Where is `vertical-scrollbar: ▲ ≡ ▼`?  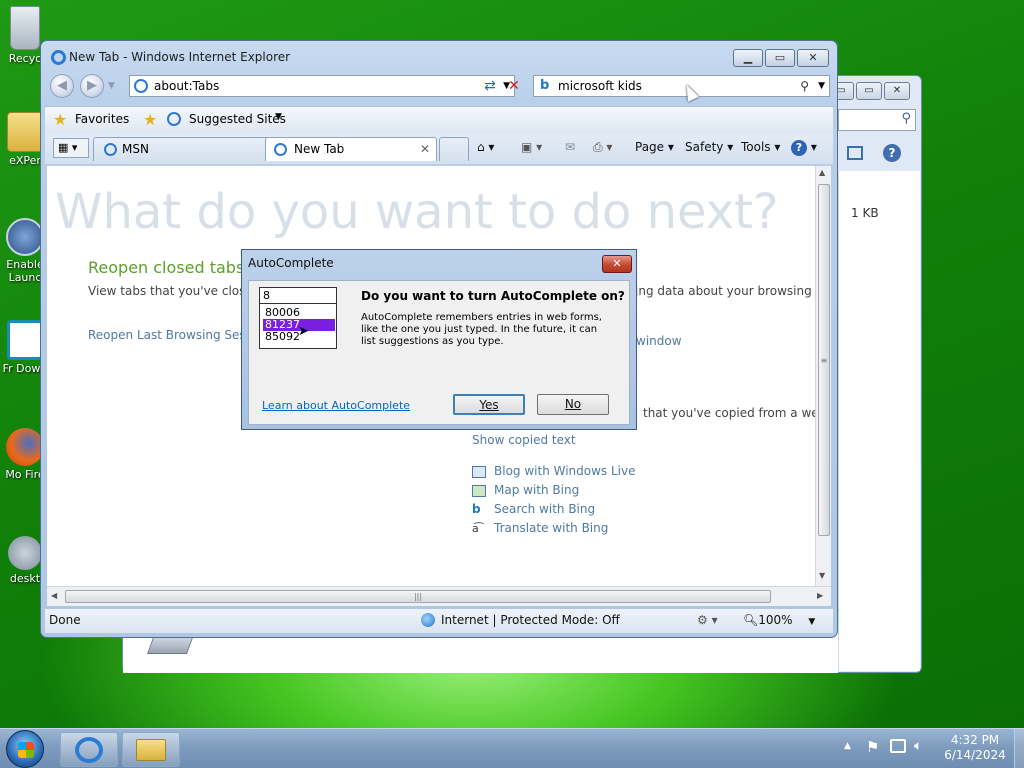
vertical-scrollbar: ▲ ≡ ▼ is located at coordinates (823, 376).